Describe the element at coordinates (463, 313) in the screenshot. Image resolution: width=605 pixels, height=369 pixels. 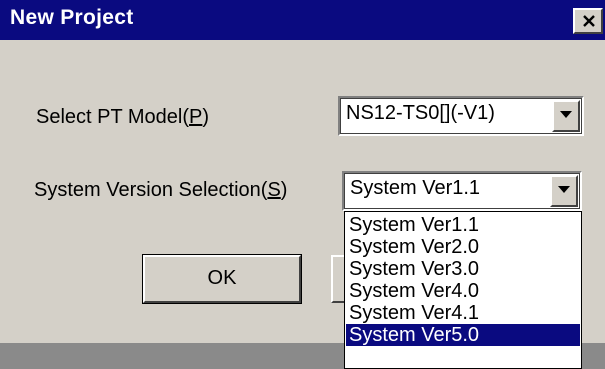
I see `dropdown-option: System Ver4.1` at that location.